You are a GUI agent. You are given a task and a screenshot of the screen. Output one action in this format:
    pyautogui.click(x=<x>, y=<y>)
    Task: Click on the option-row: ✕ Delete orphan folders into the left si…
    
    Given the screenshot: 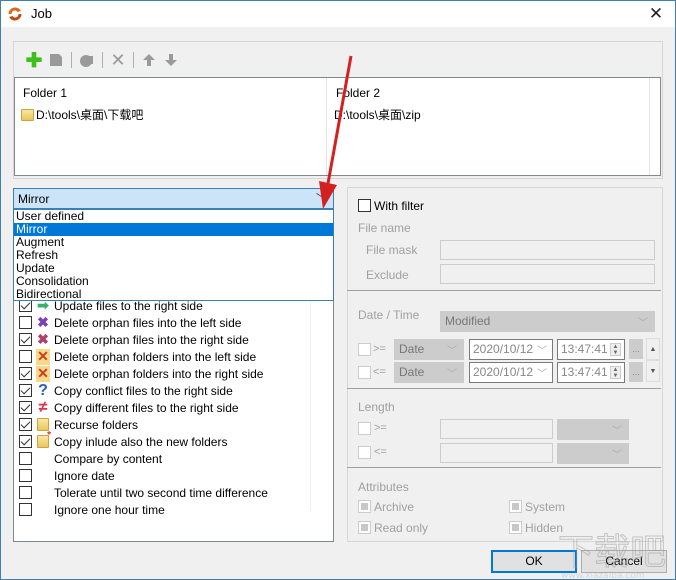 What is the action you would take?
    pyautogui.click(x=164, y=356)
    